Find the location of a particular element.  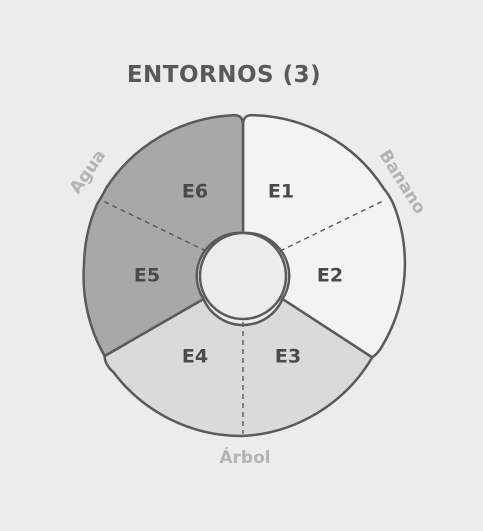

segment-label-e3: E3 is located at coordinates (288, 357).